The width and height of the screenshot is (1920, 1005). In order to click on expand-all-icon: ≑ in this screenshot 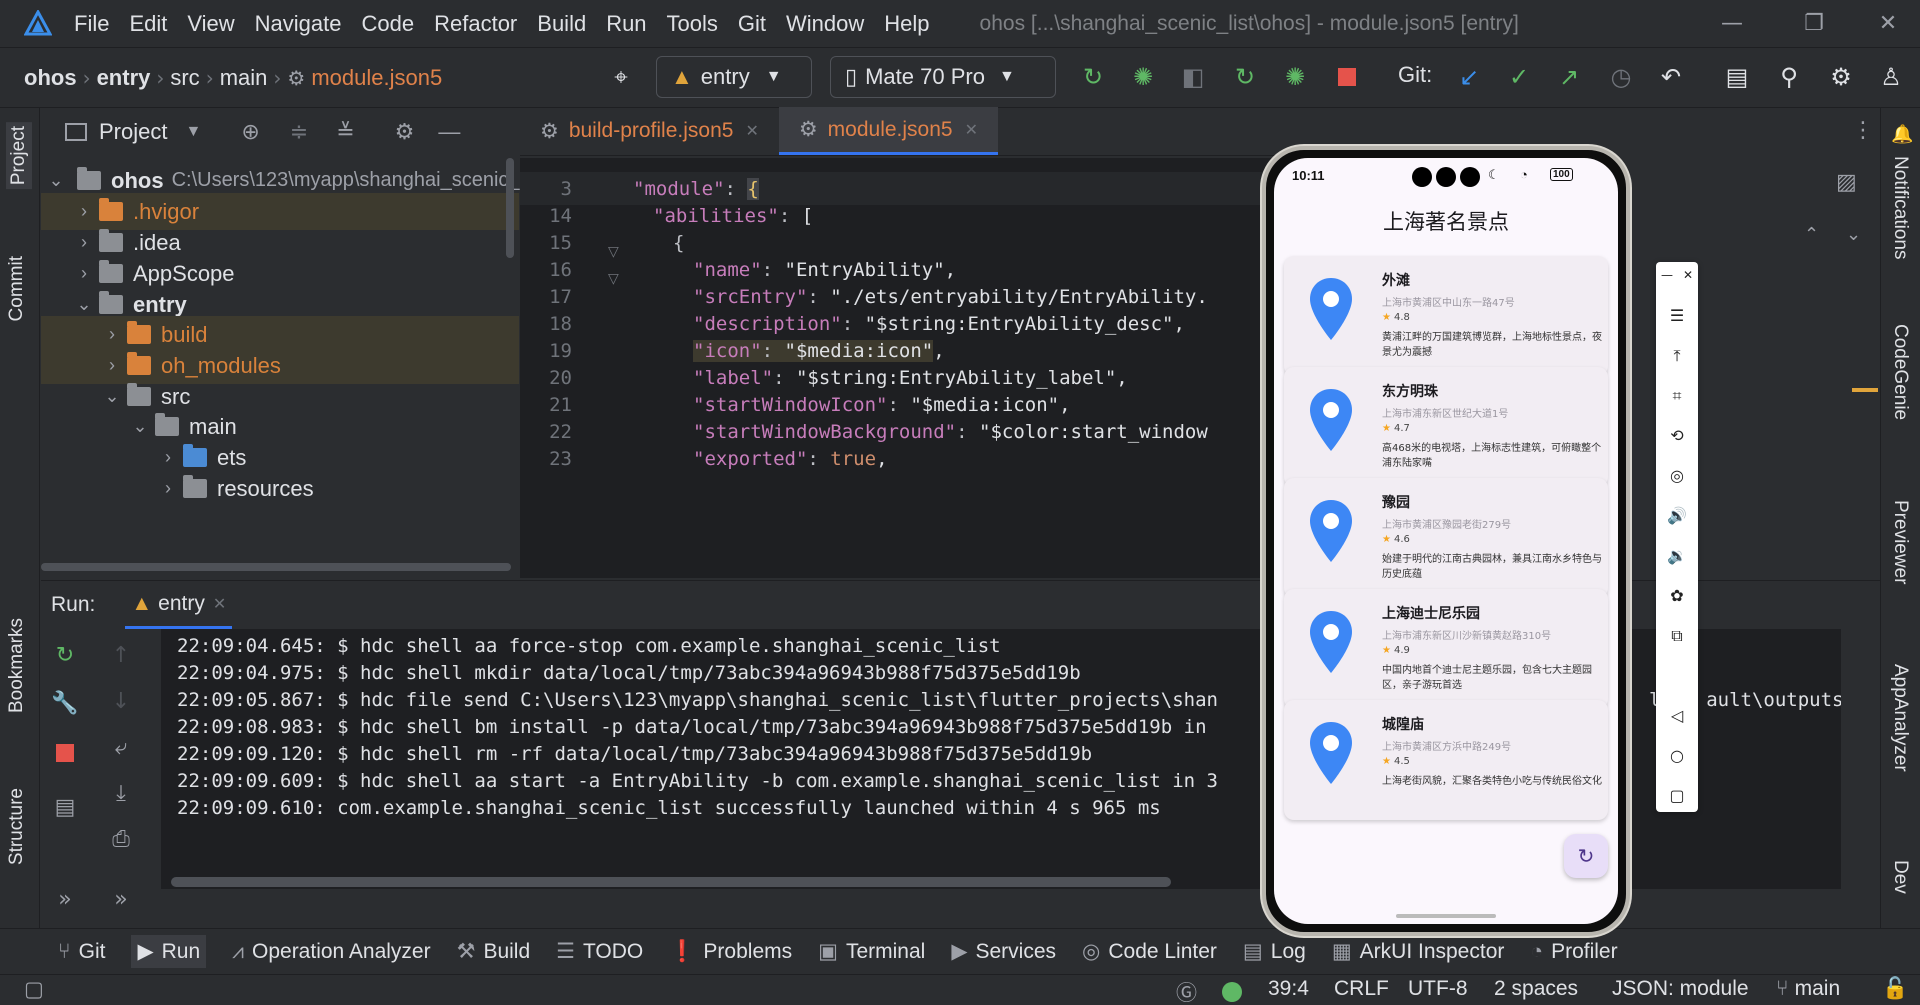, I will do `click(299, 132)`.